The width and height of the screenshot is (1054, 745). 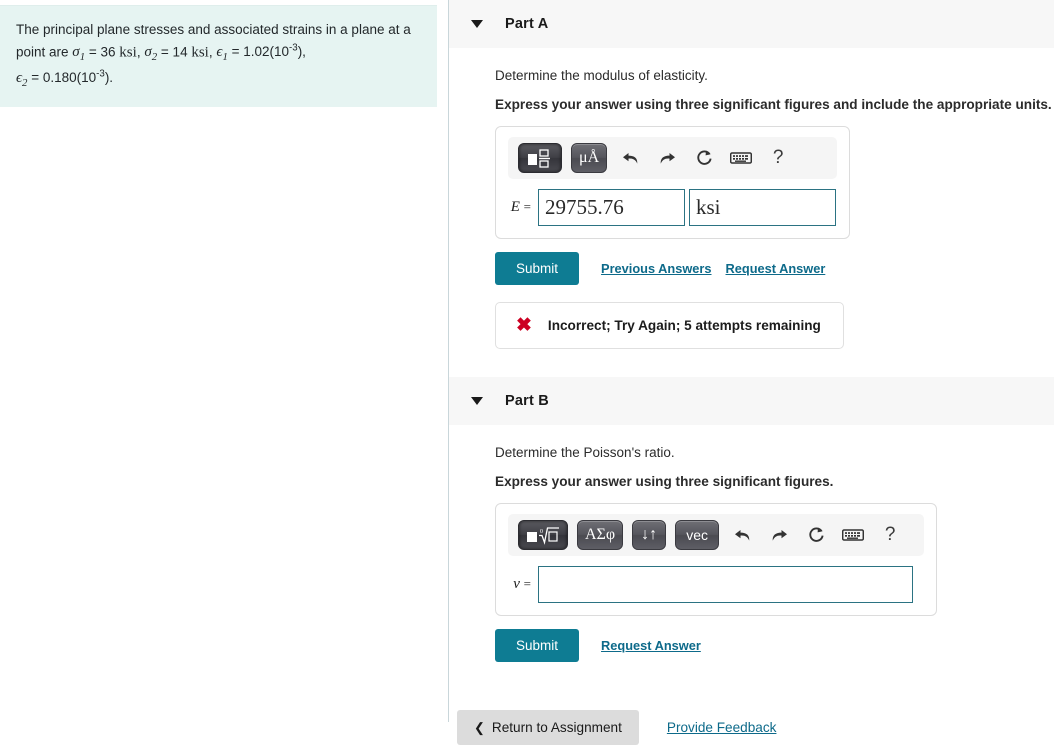 What do you see at coordinates (527, 24) in the screenshot?
I see `part-a-title: Part A` at bounding box center [527, 24].